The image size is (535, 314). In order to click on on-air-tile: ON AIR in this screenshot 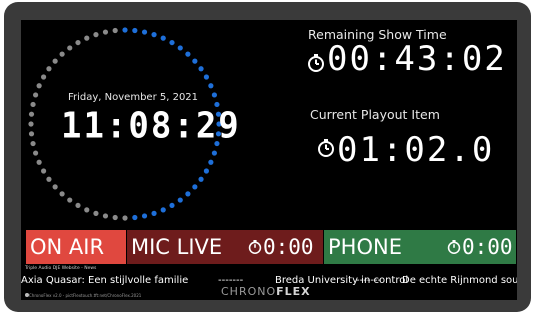, I will do `click(76, 247)`.